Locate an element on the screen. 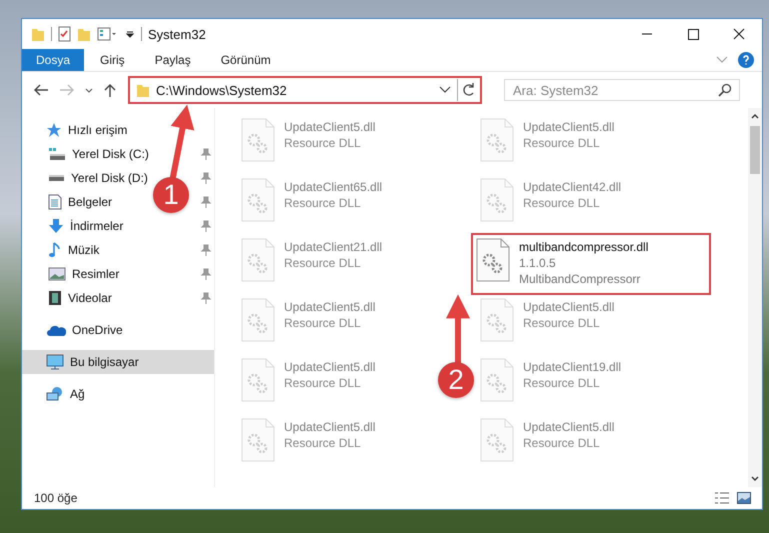 This screenshot has width=769, height=533. up-button is located at coordinates (110, 90).